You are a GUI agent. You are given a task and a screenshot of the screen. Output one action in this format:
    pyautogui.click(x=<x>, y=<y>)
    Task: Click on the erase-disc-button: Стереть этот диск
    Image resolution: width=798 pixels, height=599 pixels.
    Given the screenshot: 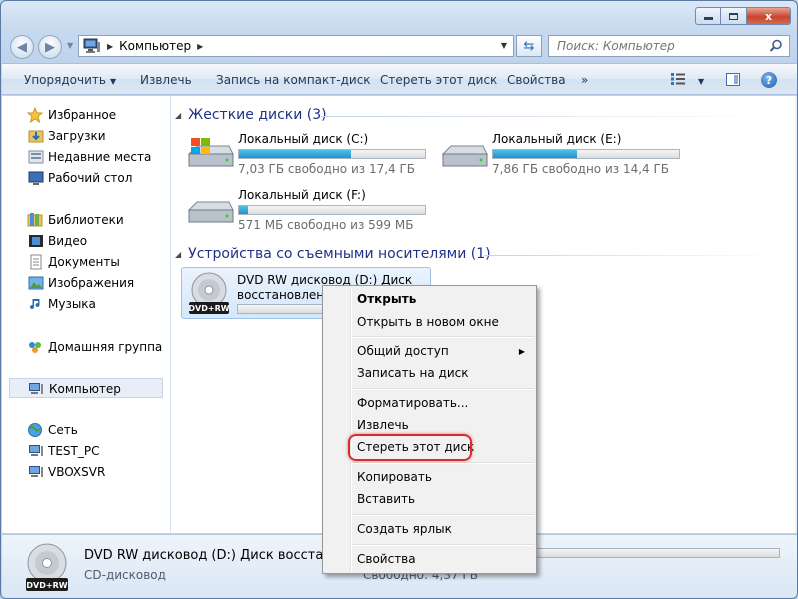 What is the action you would take?
    pyautogui.click(x=438, y=80)
    